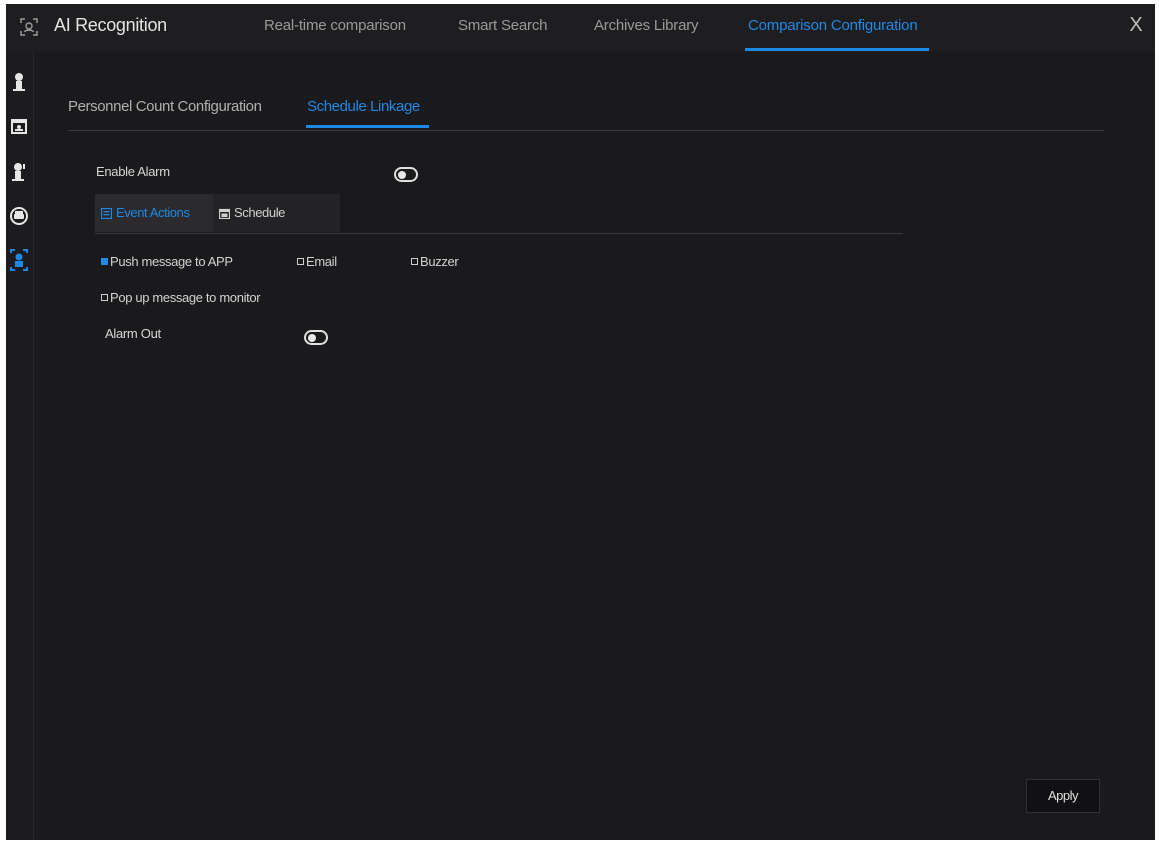 Image resolution: width=1159 pixels, height=843 pixels. I want to click on popup-monitor-label: Pop up message to monitor, so click(185, 297).